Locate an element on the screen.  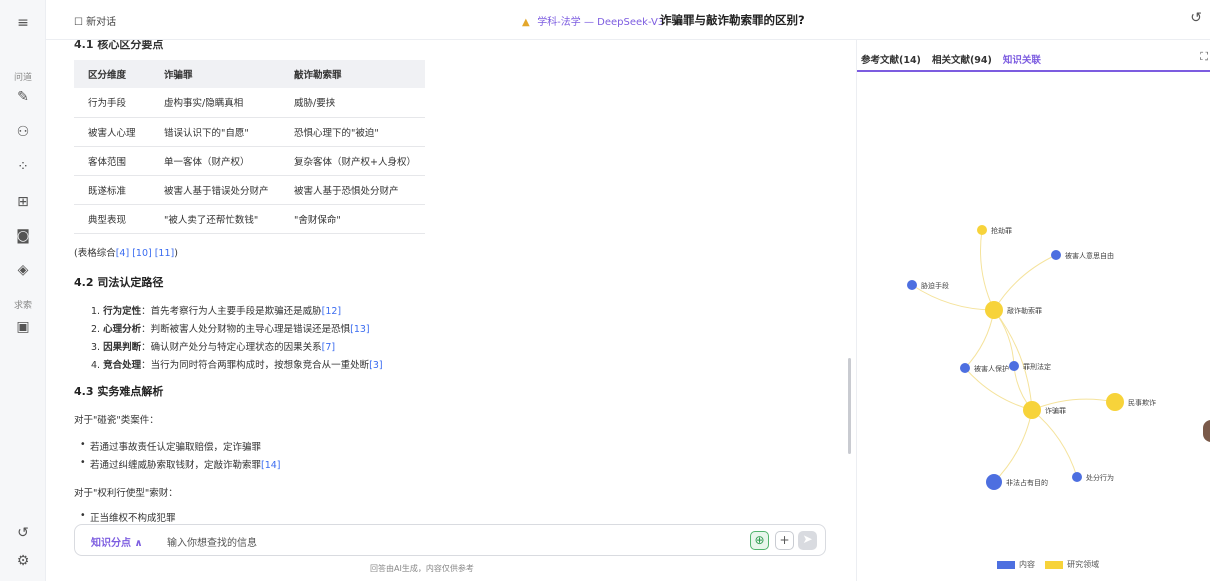
model-label: 学科-法学 — DeepSeek-V3 is located at coordinates (601, 22).